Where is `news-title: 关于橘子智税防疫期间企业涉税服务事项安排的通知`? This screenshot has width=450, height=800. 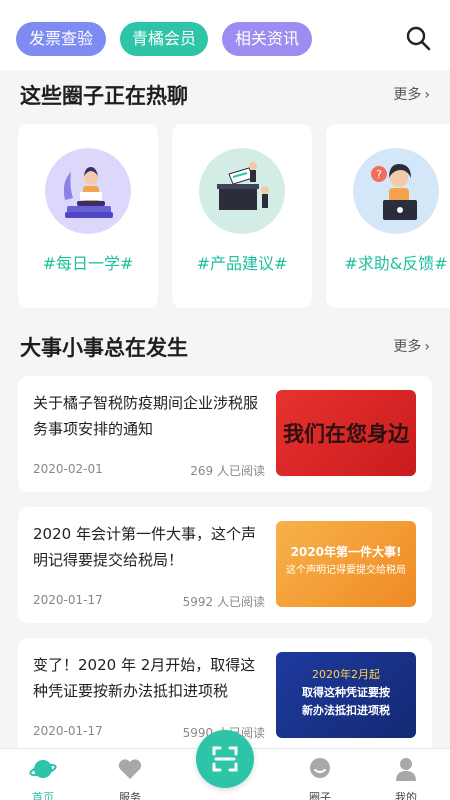
news-title: 关于橘子智税防疫期间企业涉税服务事项安排的通知 is located at coordinates (146, 416).